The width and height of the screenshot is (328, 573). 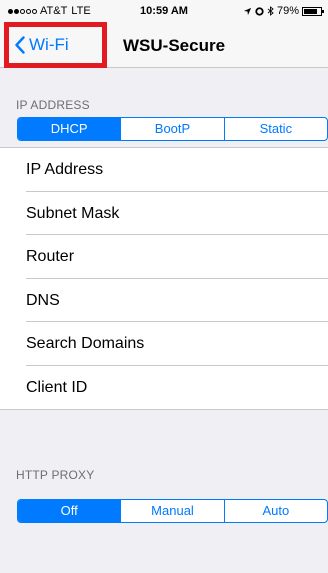 What do you see at coordinates (164, 170) in the screenshot?
I see `list-item-ip-address: IP Address` at bounding box center [164, 170].